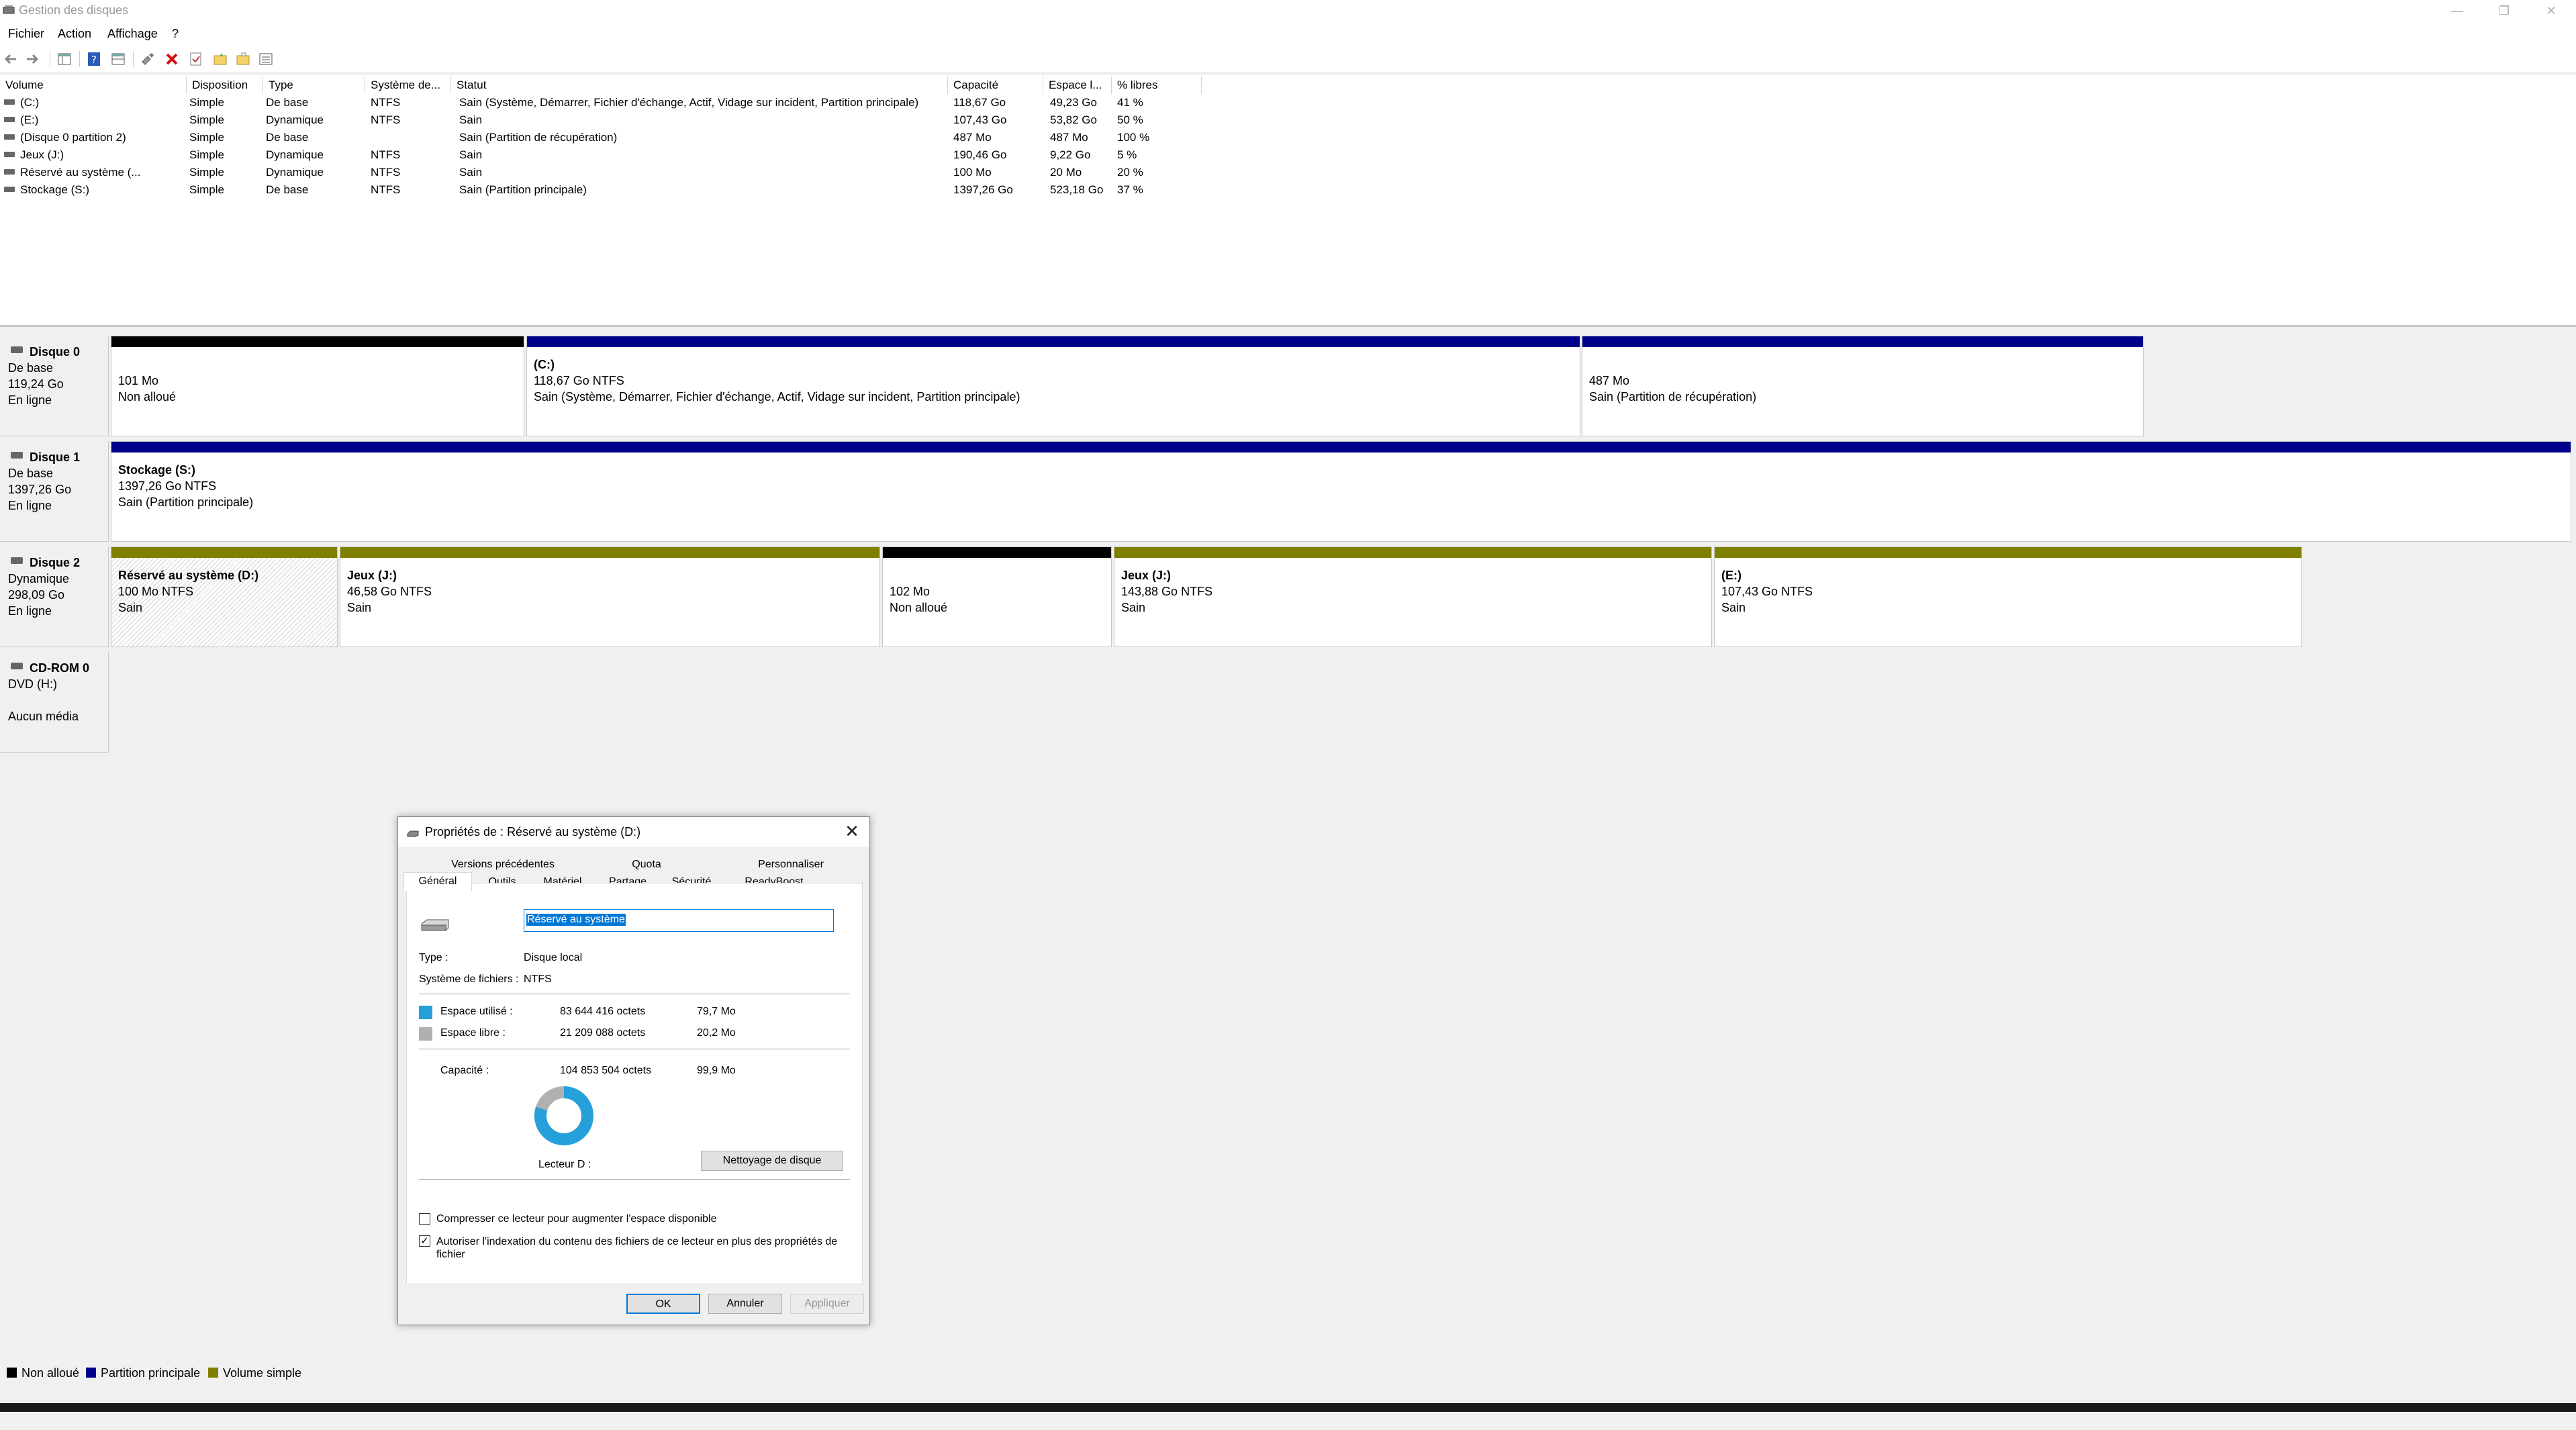 The image size is (2576, 1430). I want to click on column-header-status: Statut, so click(699, 85).